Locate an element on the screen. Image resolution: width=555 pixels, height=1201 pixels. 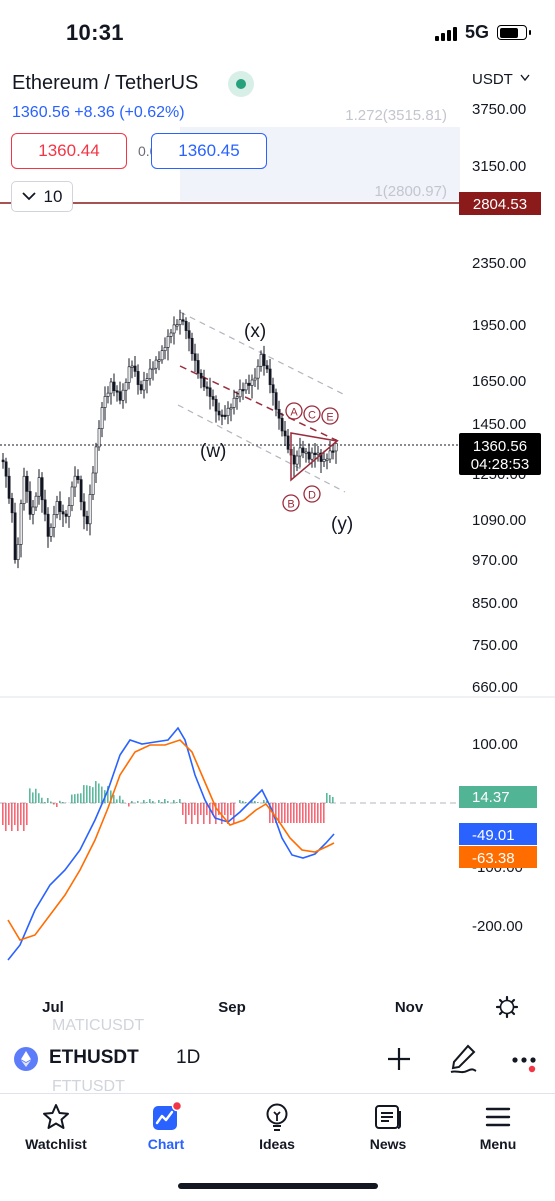
tab-news: News is located at coordinates (388, 1126).